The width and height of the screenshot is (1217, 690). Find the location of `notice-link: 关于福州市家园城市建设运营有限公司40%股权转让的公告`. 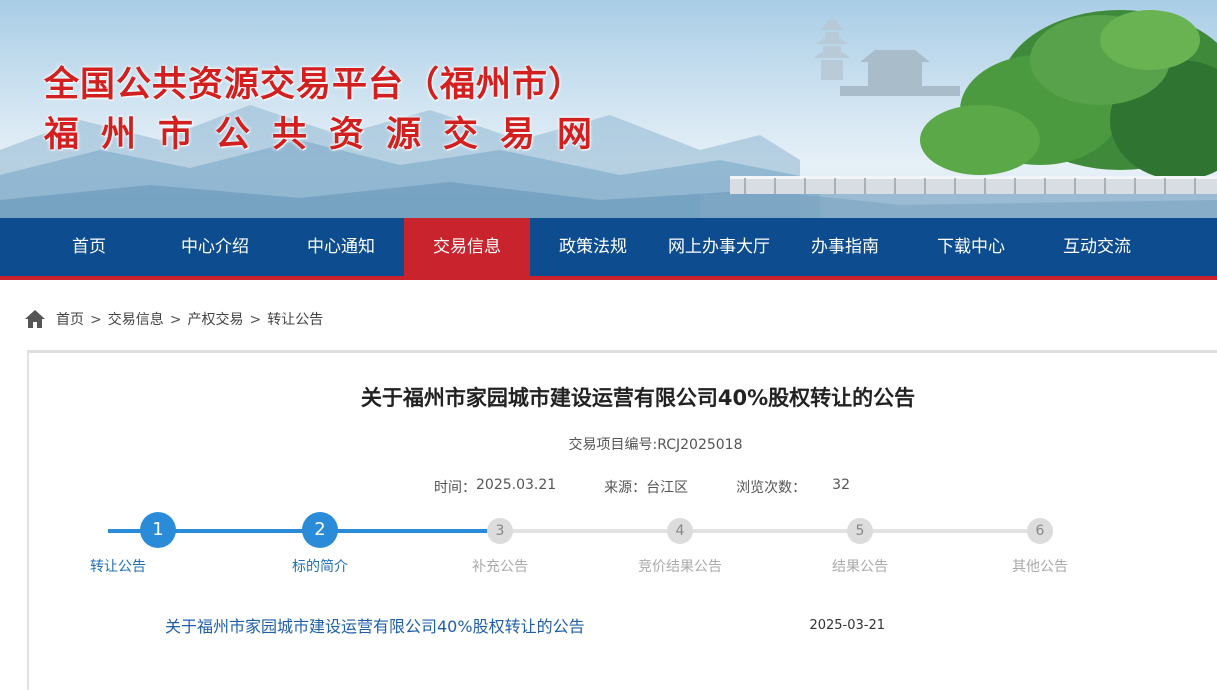

notice-link: 关于福州市家园城市建设运营有限公司40%股权转让的公告 is located at coordinates (375, 625).